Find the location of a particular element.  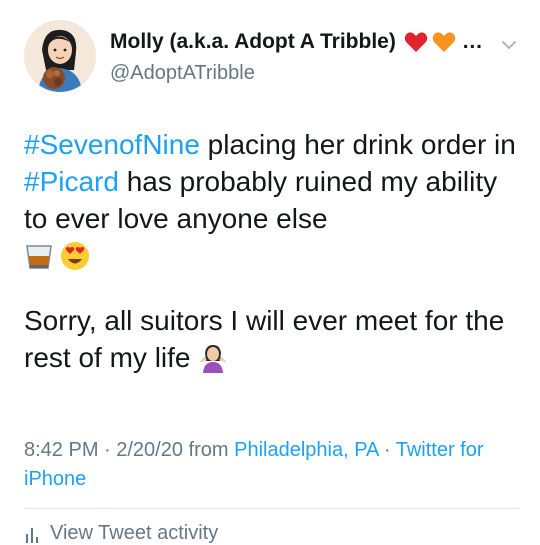

tweet-menu-button is located at coordinates (509, 45).